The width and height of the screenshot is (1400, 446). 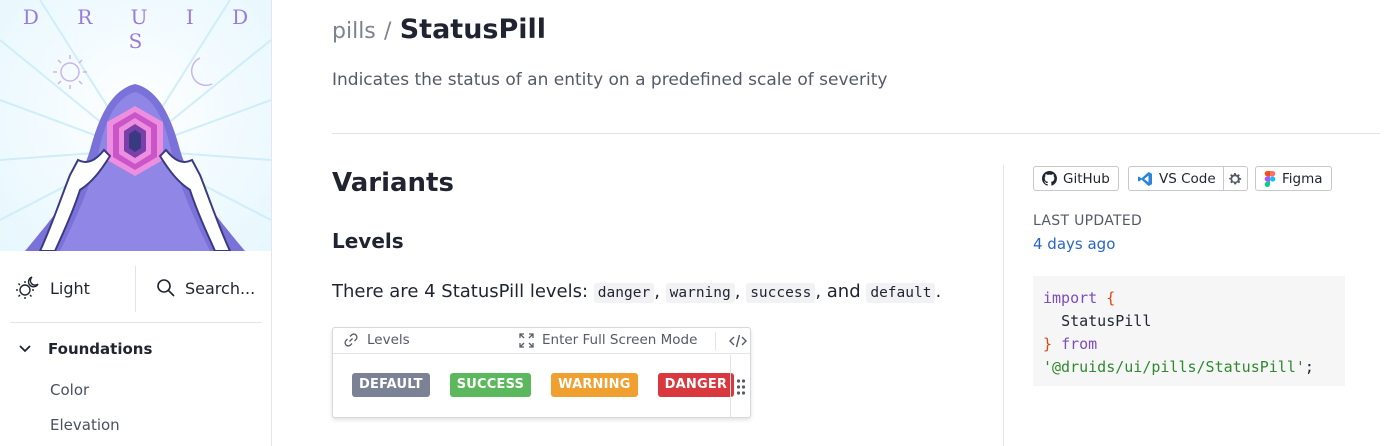 I want to click on breadcrumb: pills / StatusPill, so click(x=439, y=29).